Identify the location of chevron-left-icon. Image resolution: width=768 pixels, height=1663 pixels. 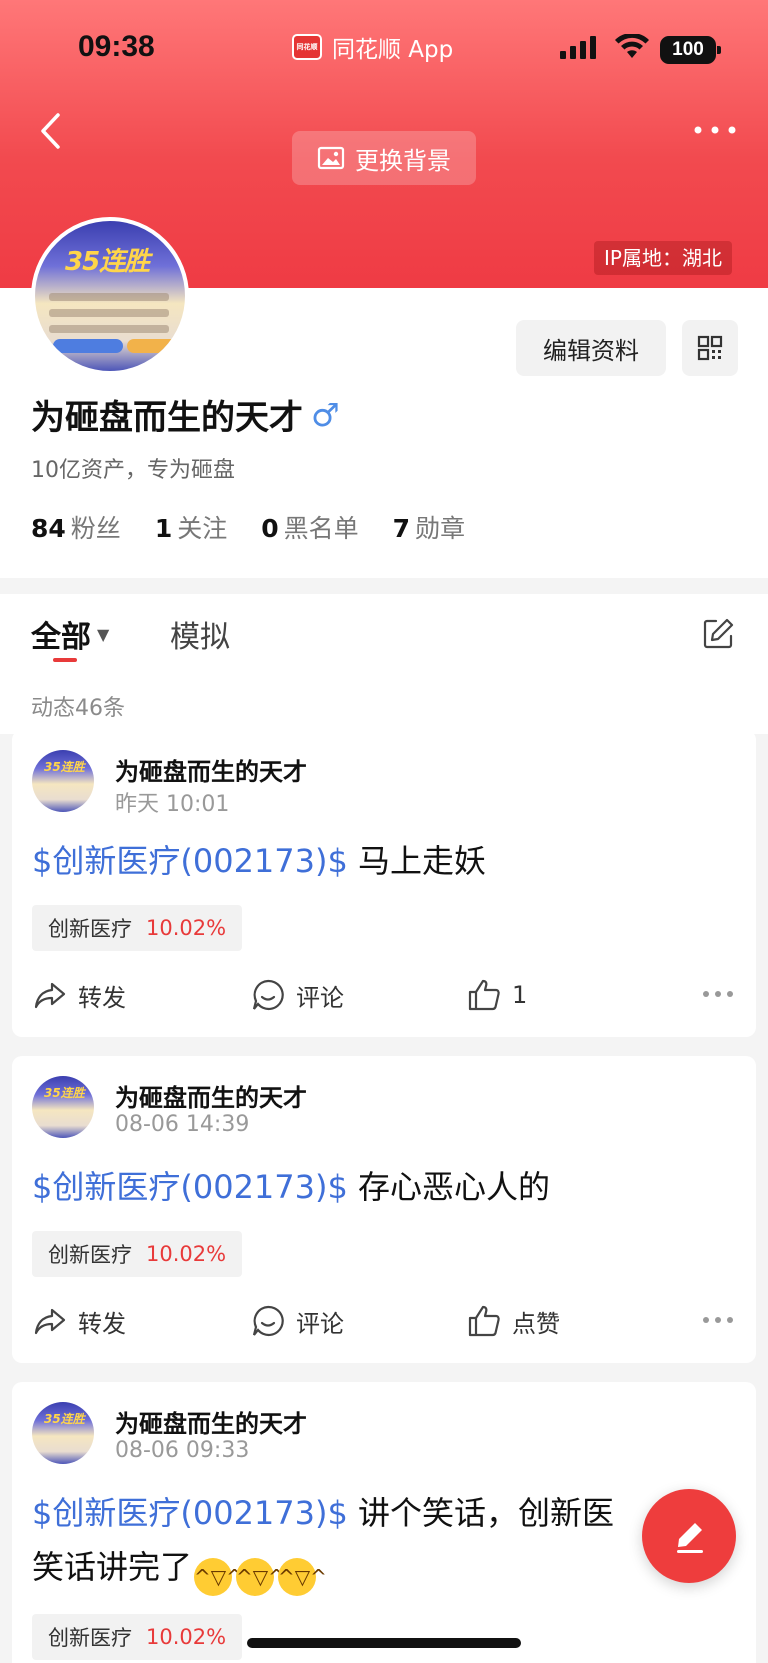
(50, 131).